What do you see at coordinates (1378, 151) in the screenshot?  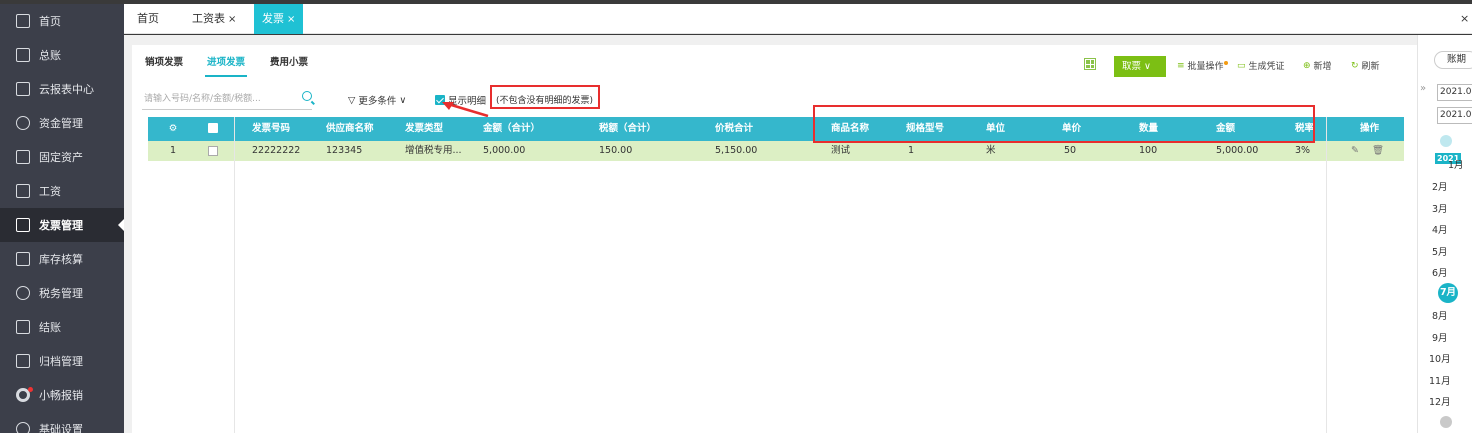 I see `delete-icon: 🗑` at bounding box center [1378, 151].